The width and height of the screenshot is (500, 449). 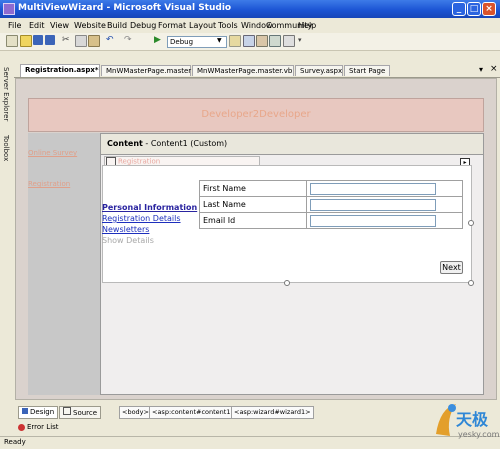 I want to click on source-tab-label: Source, so click(x=85, y=413).